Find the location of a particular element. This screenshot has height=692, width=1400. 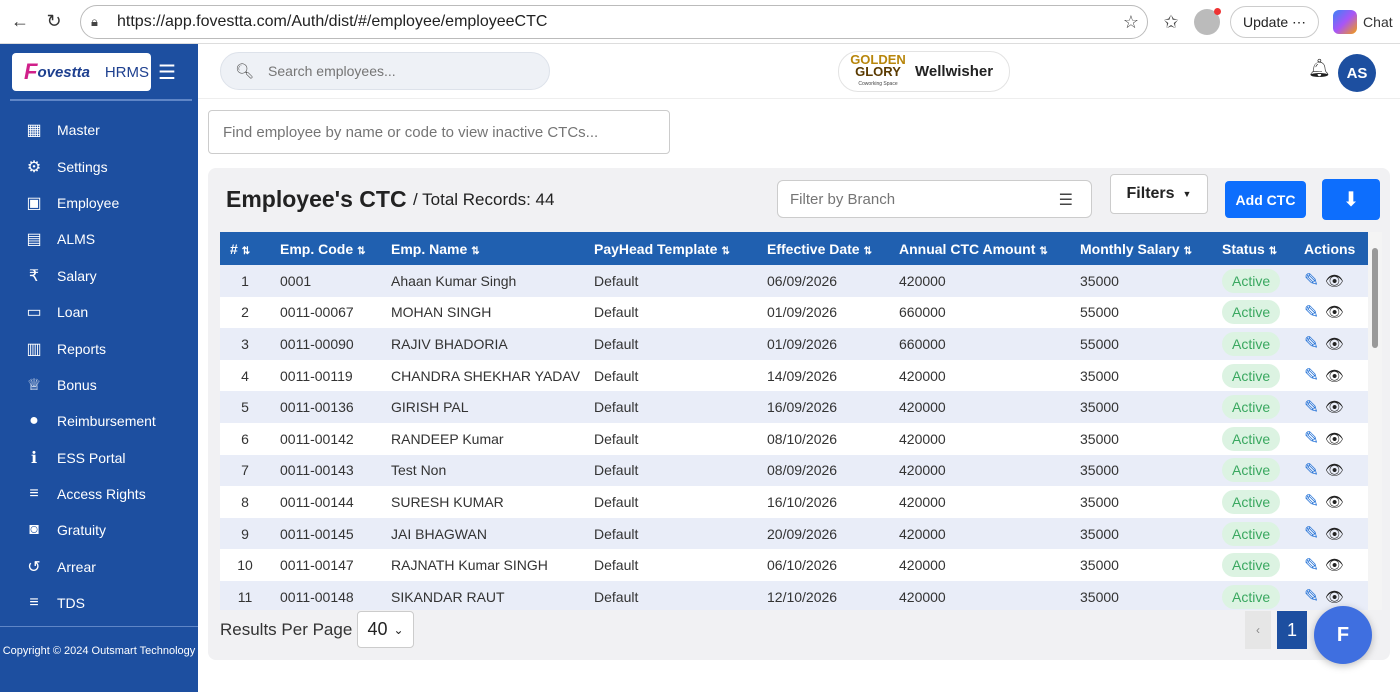

sidebar-item-loan: ▭ Loan is located at coordinates (99, 312).